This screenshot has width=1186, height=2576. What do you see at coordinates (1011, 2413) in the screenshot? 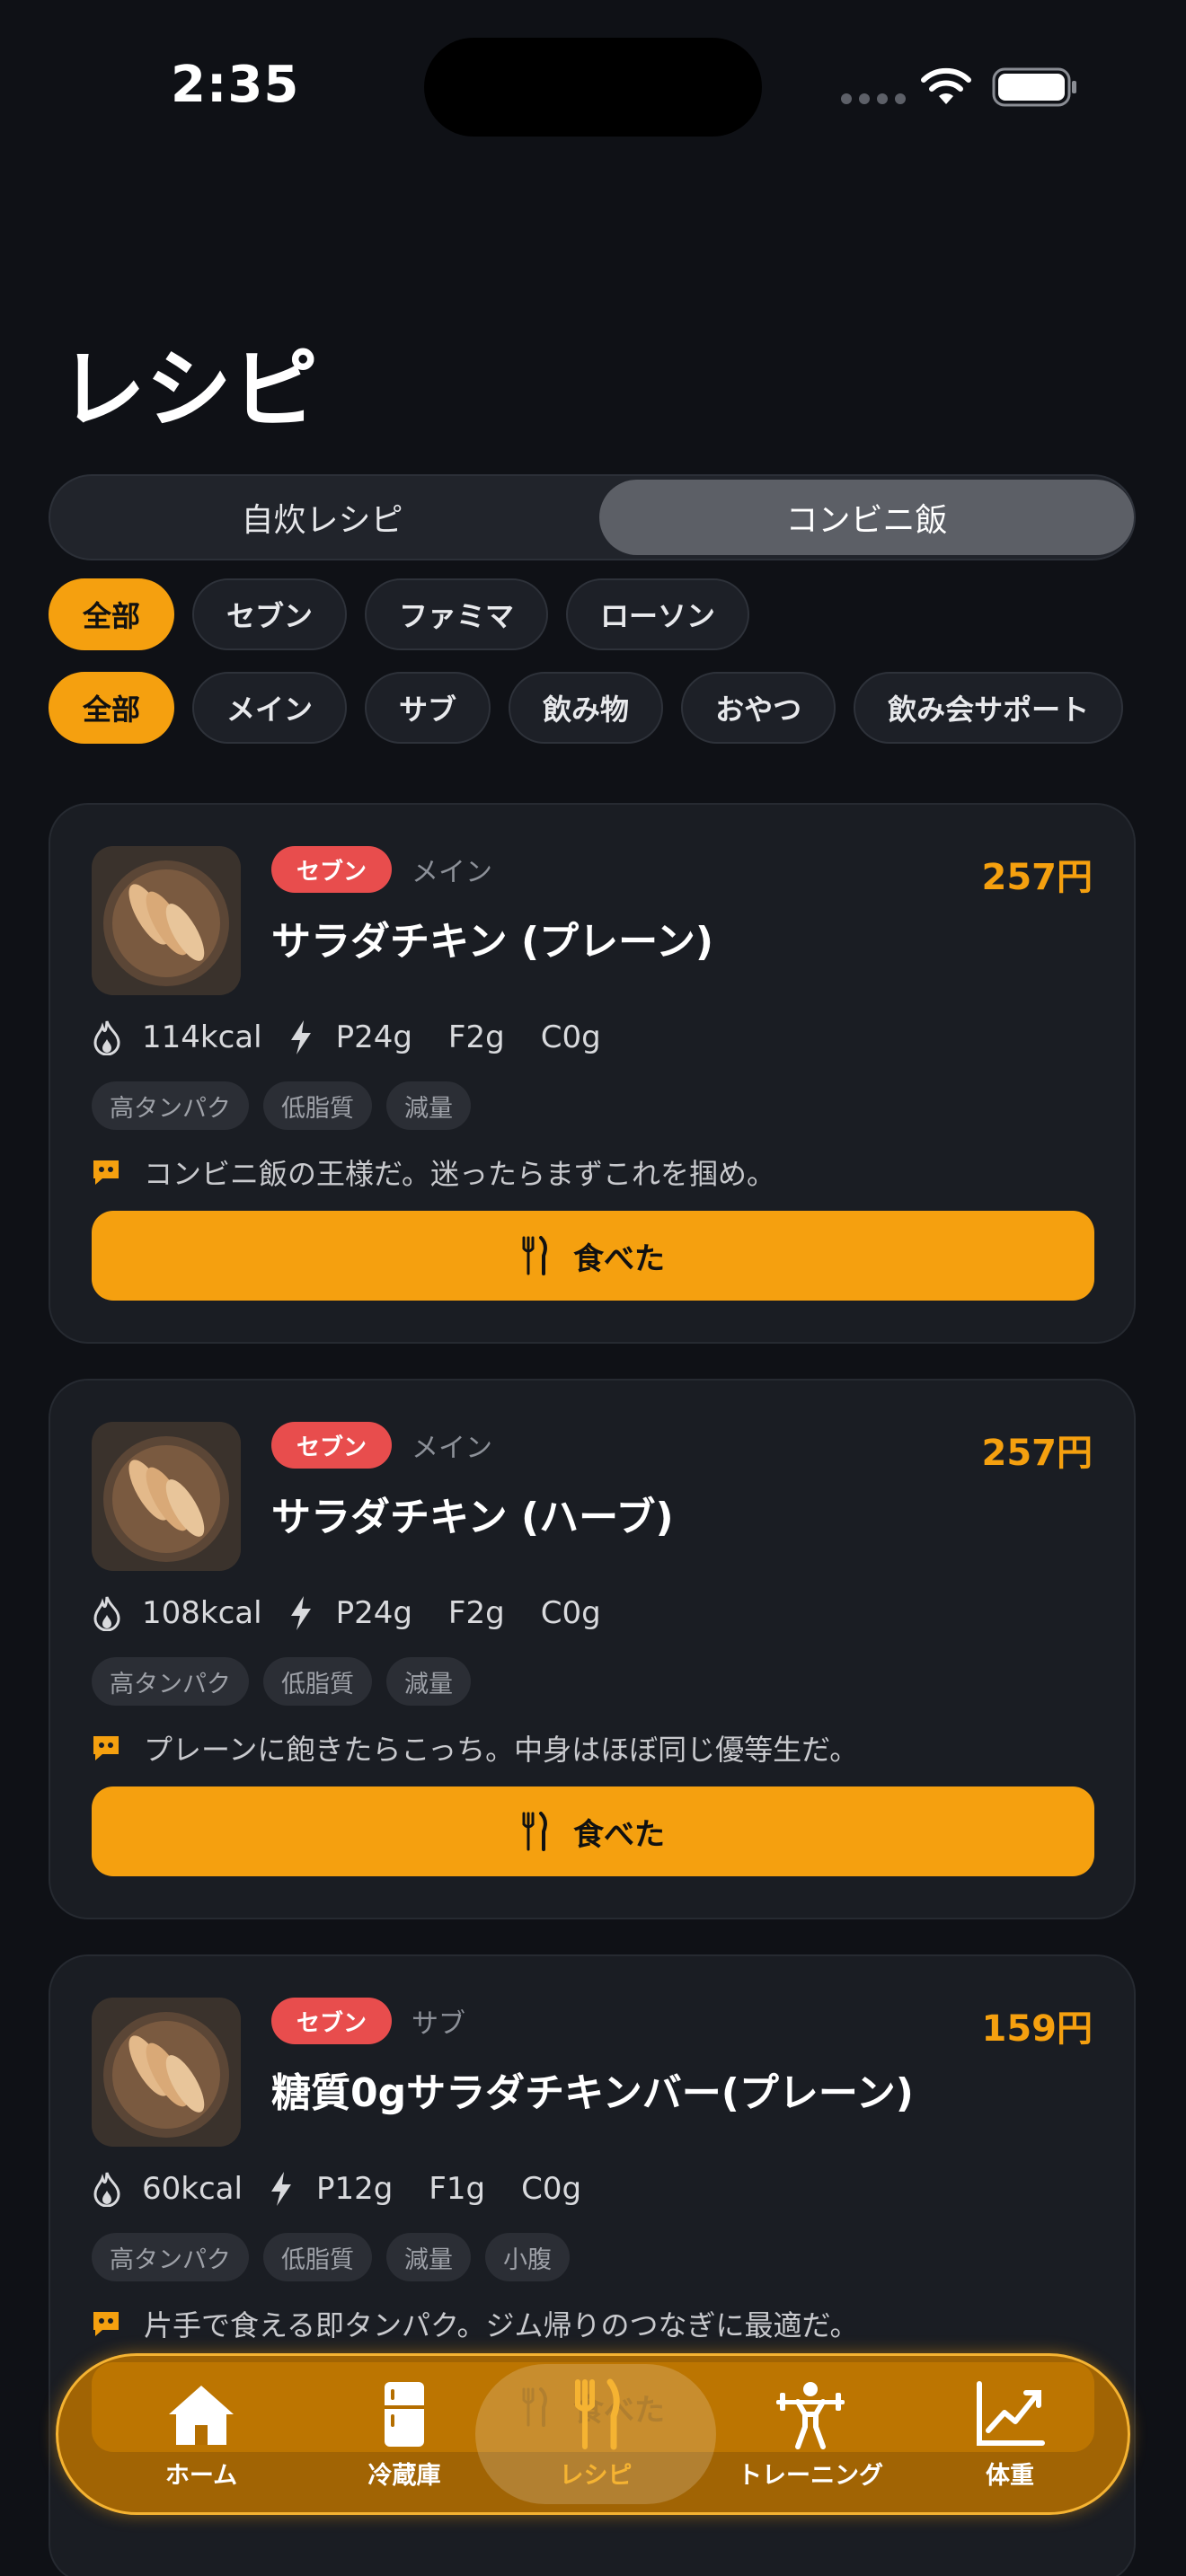
I see `chart-icon` at bounding box center [1011, 2413].